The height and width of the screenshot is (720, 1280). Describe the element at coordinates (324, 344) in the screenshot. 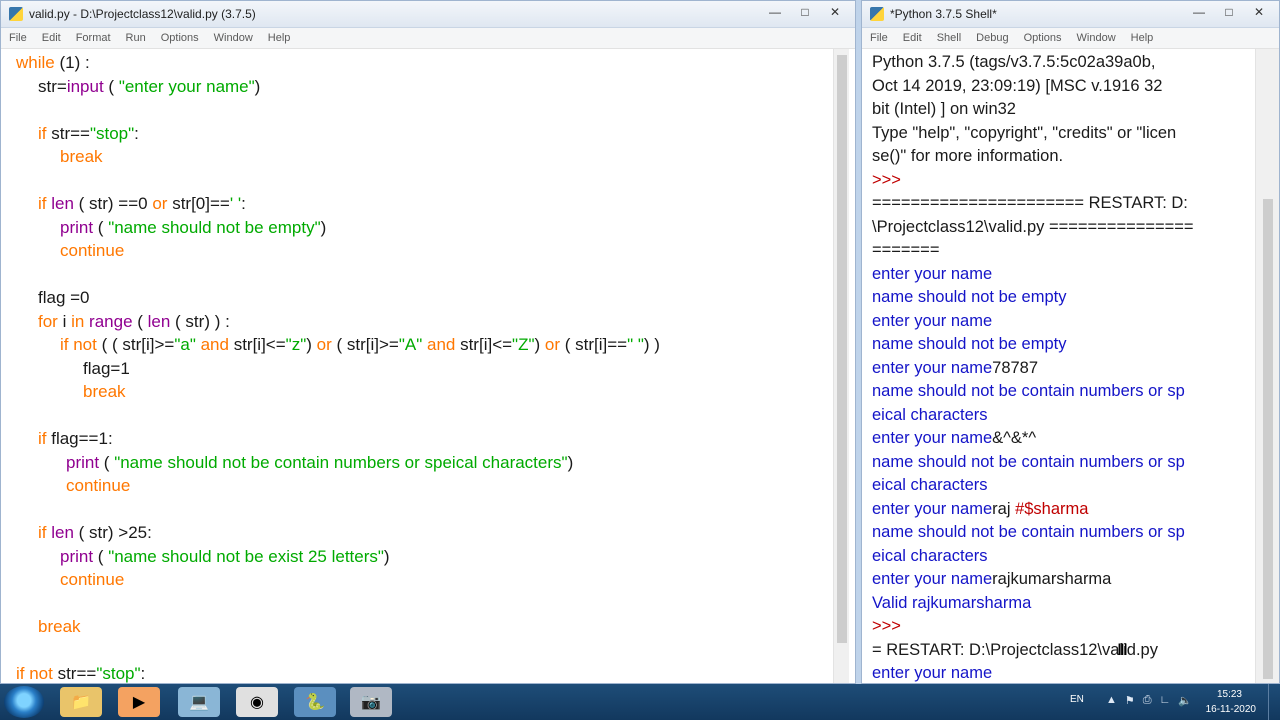

I see `code-token: or` at that location.